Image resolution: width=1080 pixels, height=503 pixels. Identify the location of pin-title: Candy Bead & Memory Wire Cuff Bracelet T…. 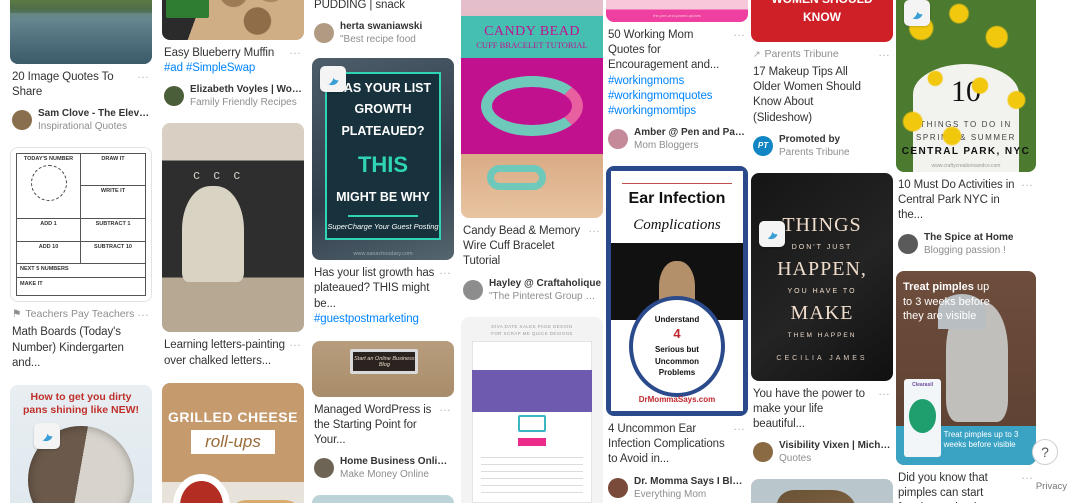
(532, 247).